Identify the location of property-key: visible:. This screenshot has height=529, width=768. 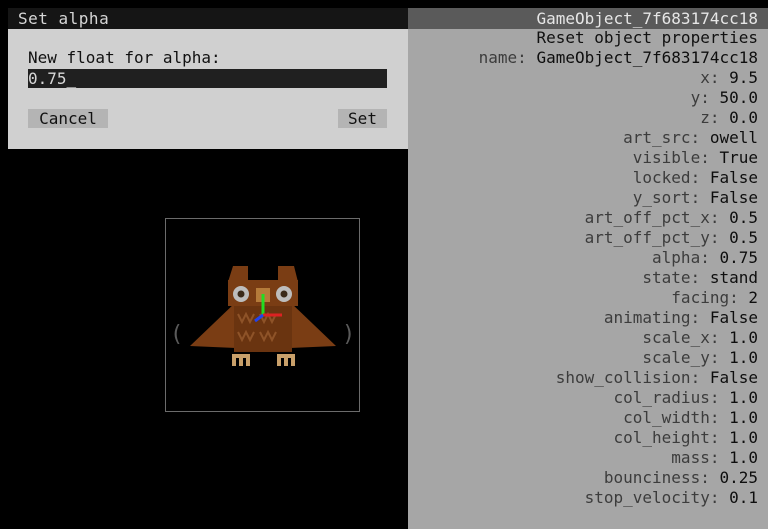
(676, 157).